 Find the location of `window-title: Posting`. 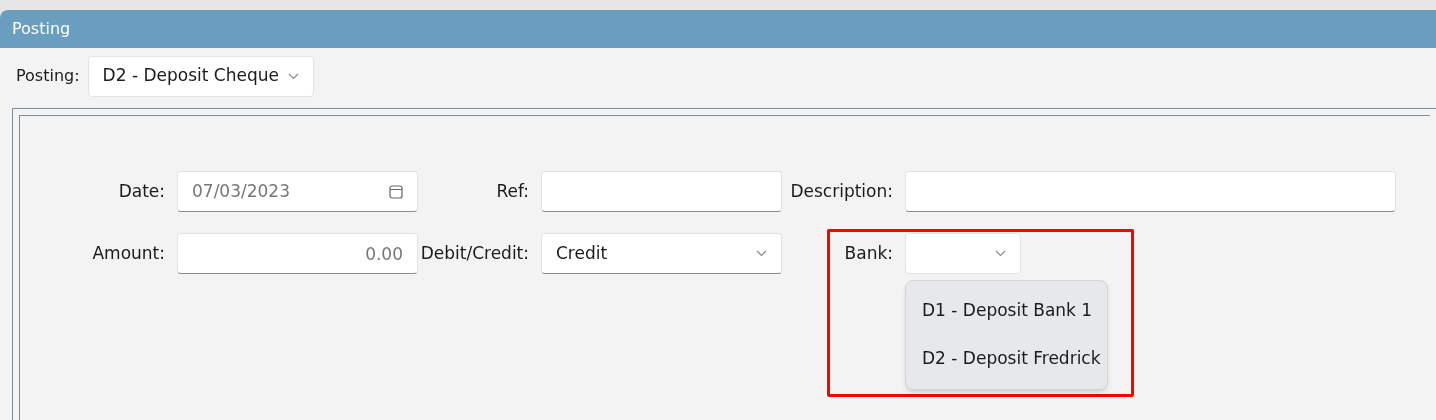

window-title: Posting is located at coordinates (41, 29).